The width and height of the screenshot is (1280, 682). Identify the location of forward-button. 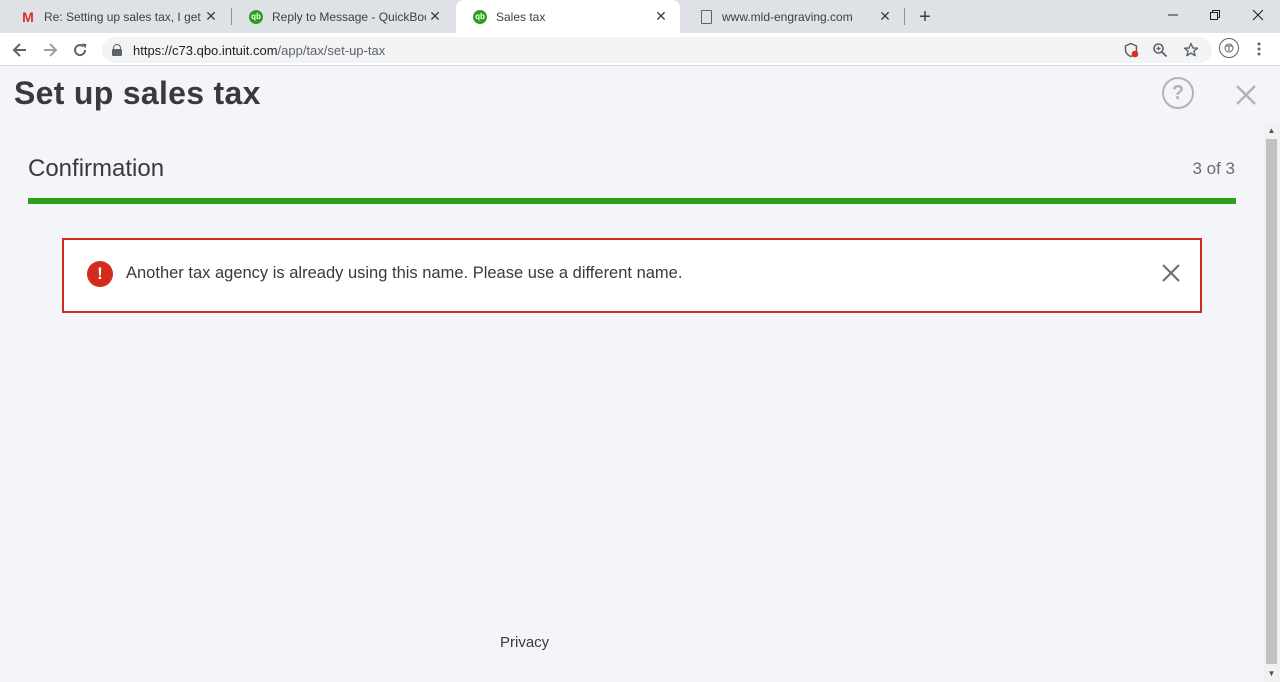
(50, 50).